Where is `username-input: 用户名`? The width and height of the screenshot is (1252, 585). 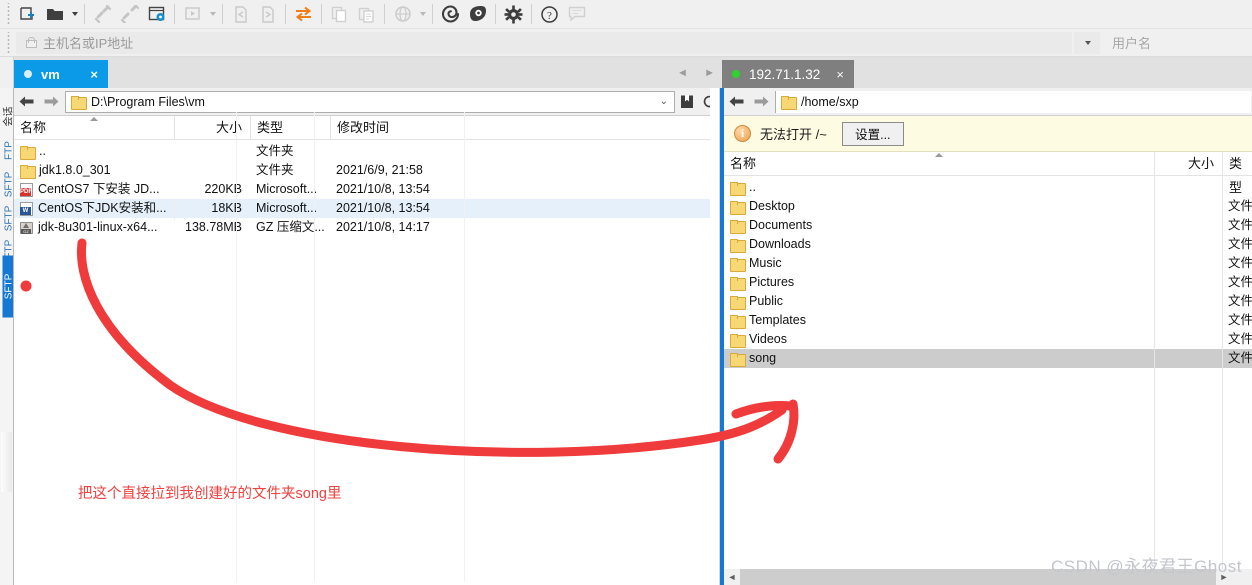
username-input: 用户名 is located at coordinates (1175, 42).